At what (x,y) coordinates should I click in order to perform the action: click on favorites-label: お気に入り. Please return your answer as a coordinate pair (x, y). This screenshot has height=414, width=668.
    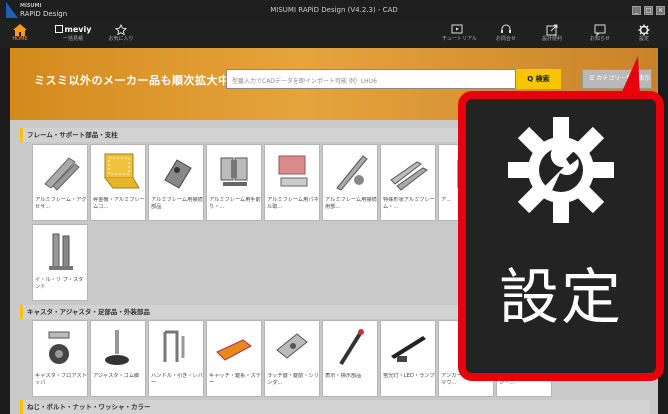
    Looking at the image, I should click on (121, 39).